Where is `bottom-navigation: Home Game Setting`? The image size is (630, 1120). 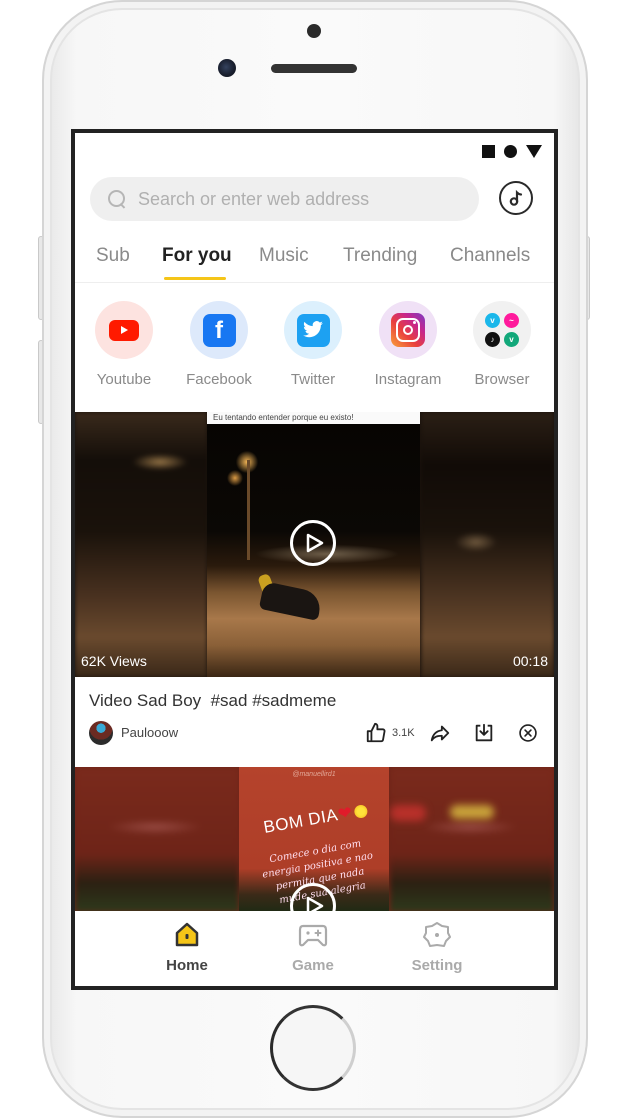
bottom-navigation: Home Game Setting is located at coordinates (314, 948).